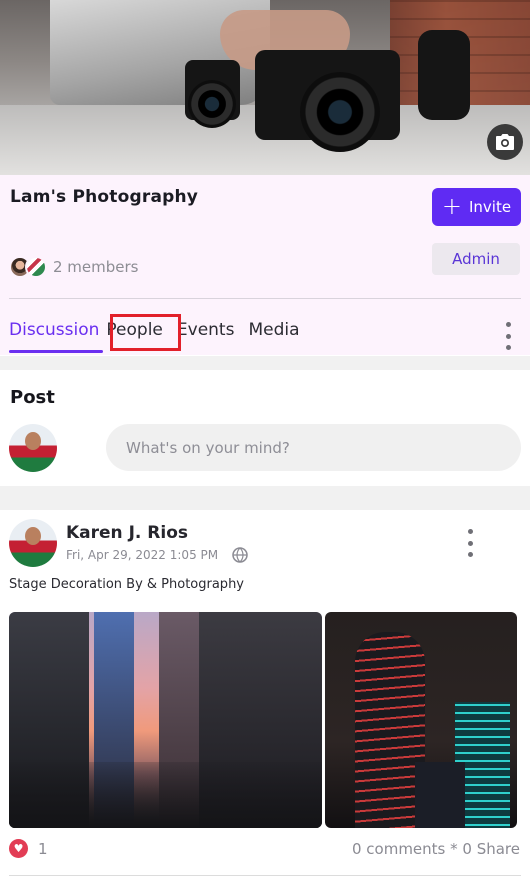 This screenshot has width=530, height=887. What do you see at coordinates (508, 336) in the screenshot?
I see `tabs-more-button` at bounding box center [508, 336].